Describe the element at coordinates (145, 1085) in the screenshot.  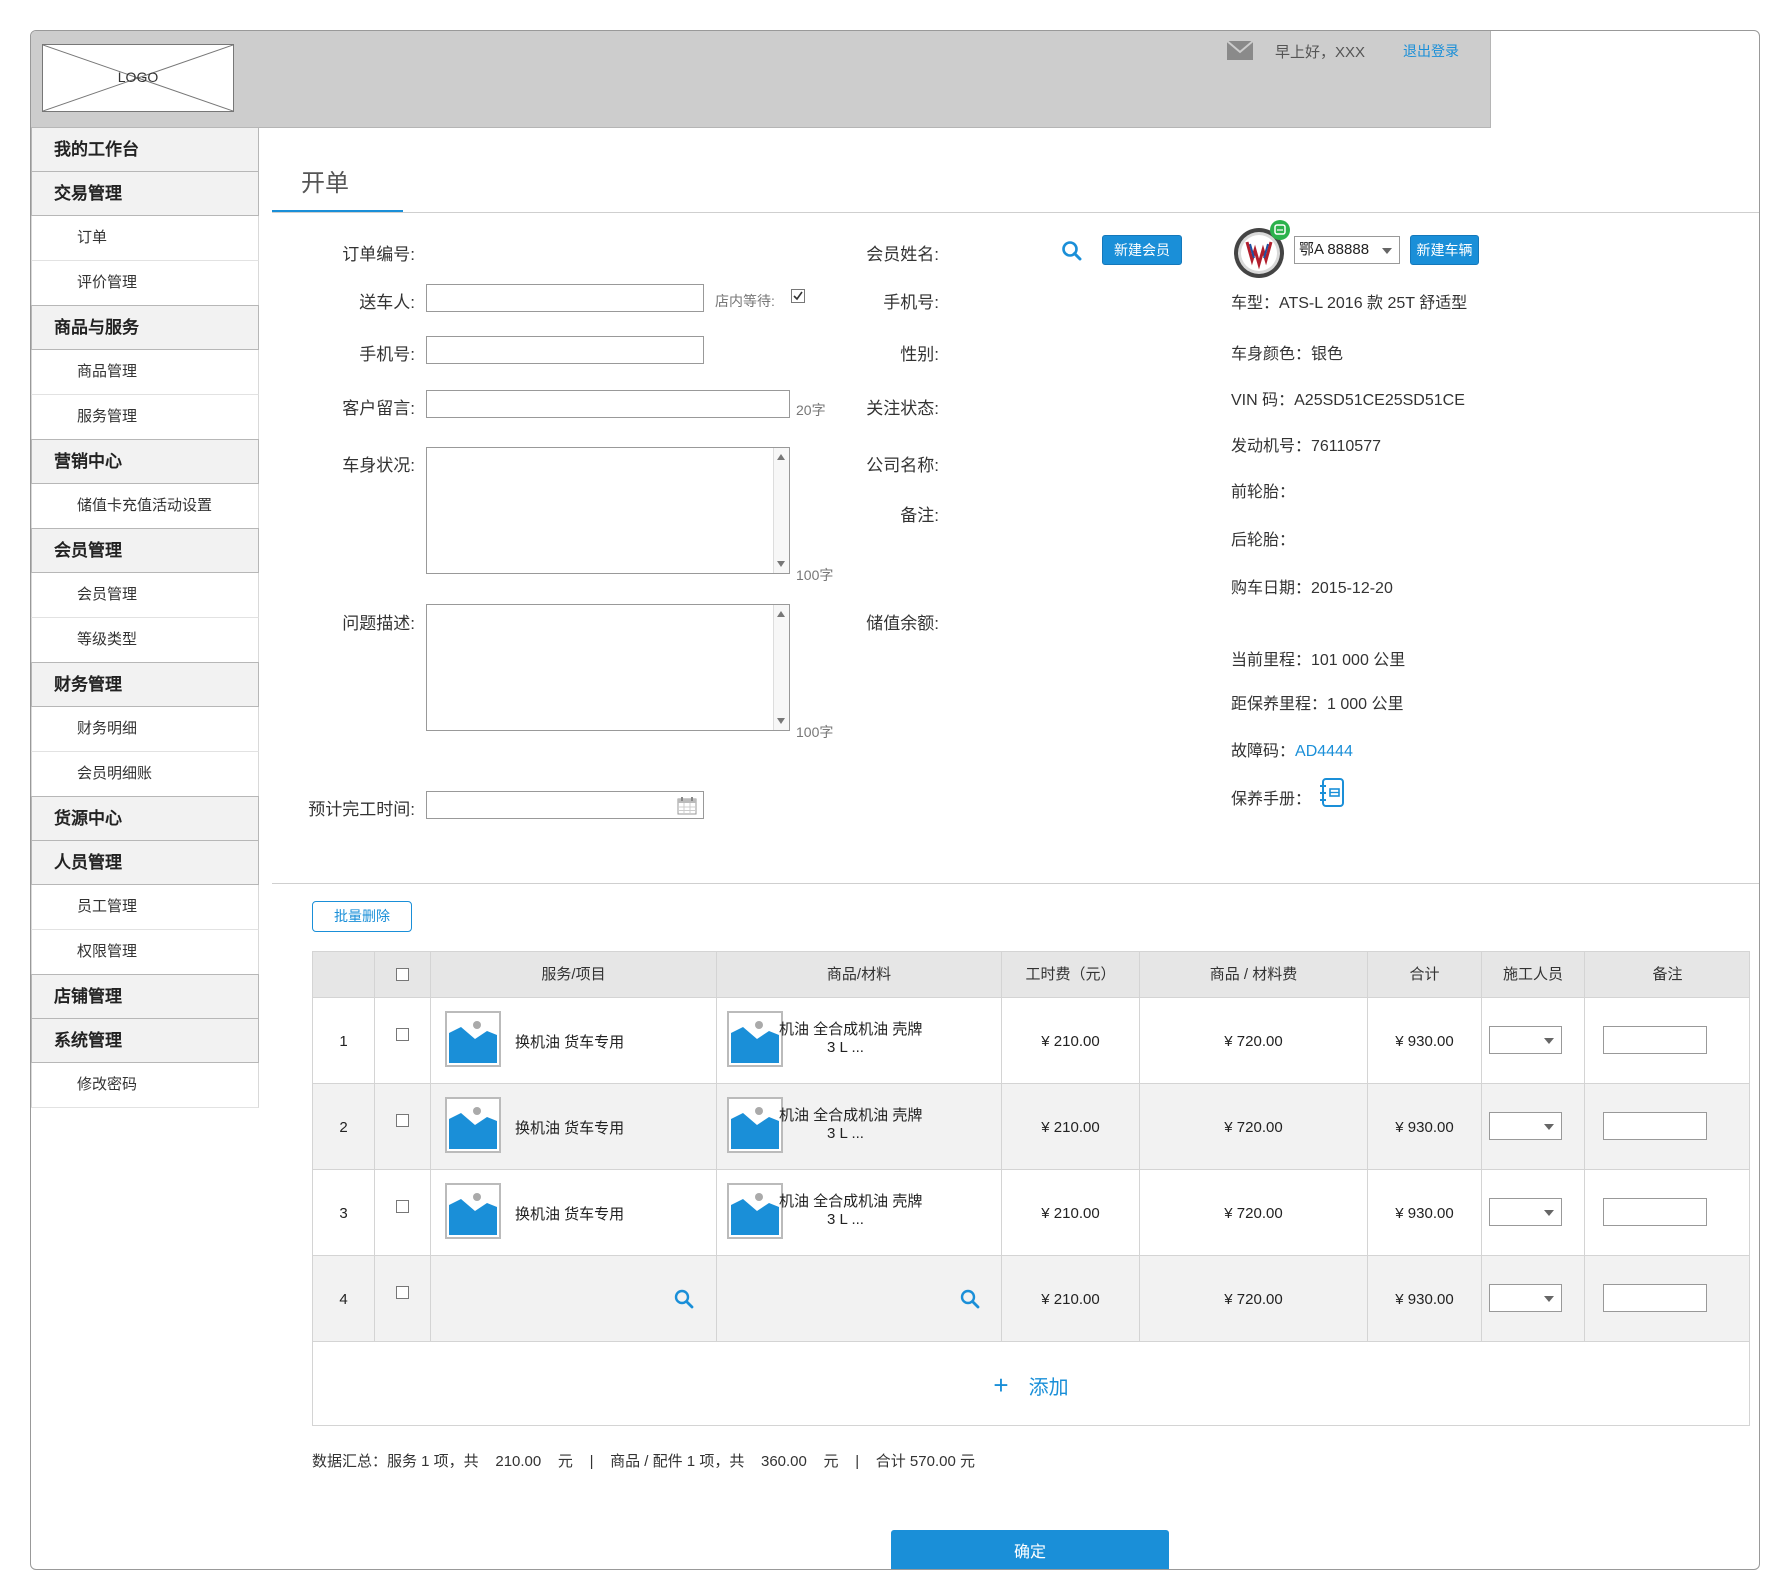
I see `sidebar-item: 修改密码` at that location.